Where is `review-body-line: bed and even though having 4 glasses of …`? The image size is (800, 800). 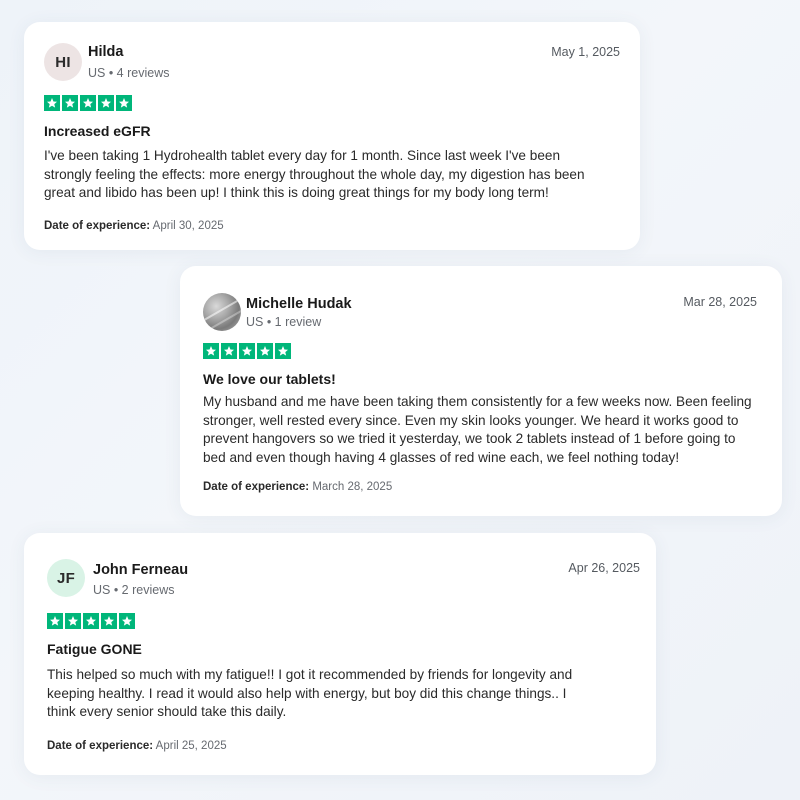
review-body-line: bed and even though having 4 glasses of … is located at coordinates (441, 457).